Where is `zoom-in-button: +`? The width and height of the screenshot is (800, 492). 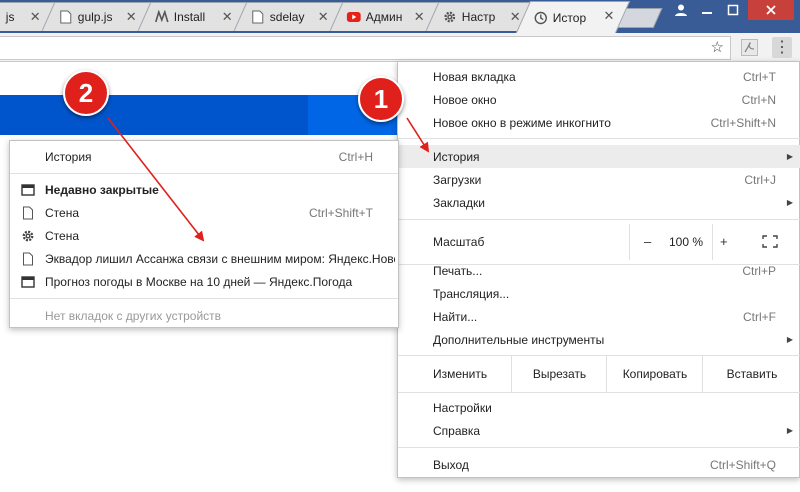 zoom-in-button: + is located at coordinates (724, 241).